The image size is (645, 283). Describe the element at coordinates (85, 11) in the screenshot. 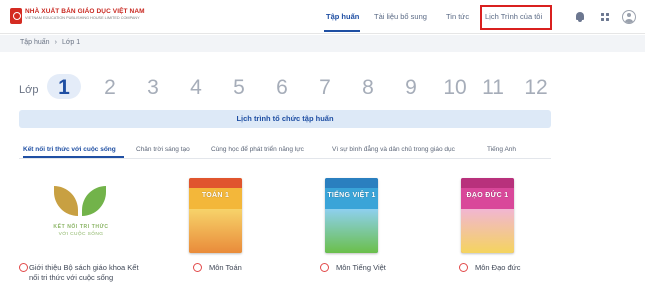

I see `logo-title: NHÀ XUẤT BẢN GIÁO DỤC VIỆT NAM` at that location.